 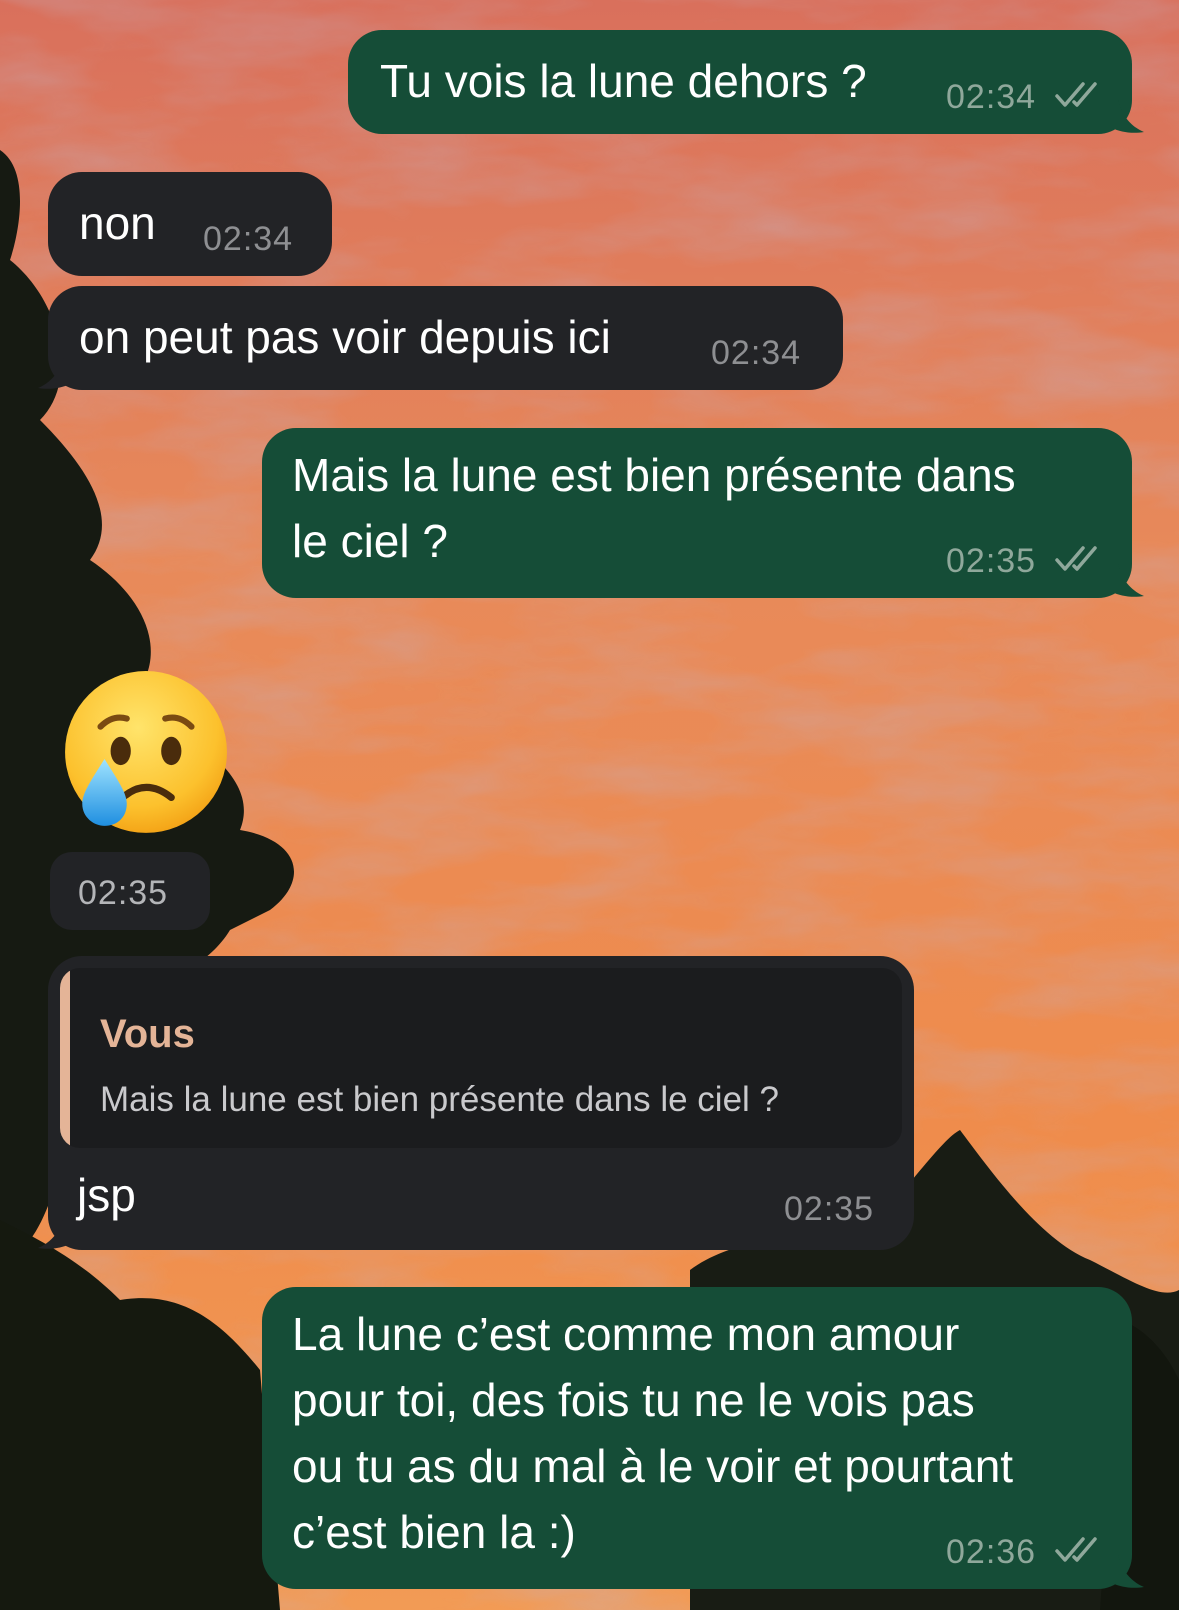 I want to click on message-text: on peut pas voir depuis ici, so click(x=345, y=337).